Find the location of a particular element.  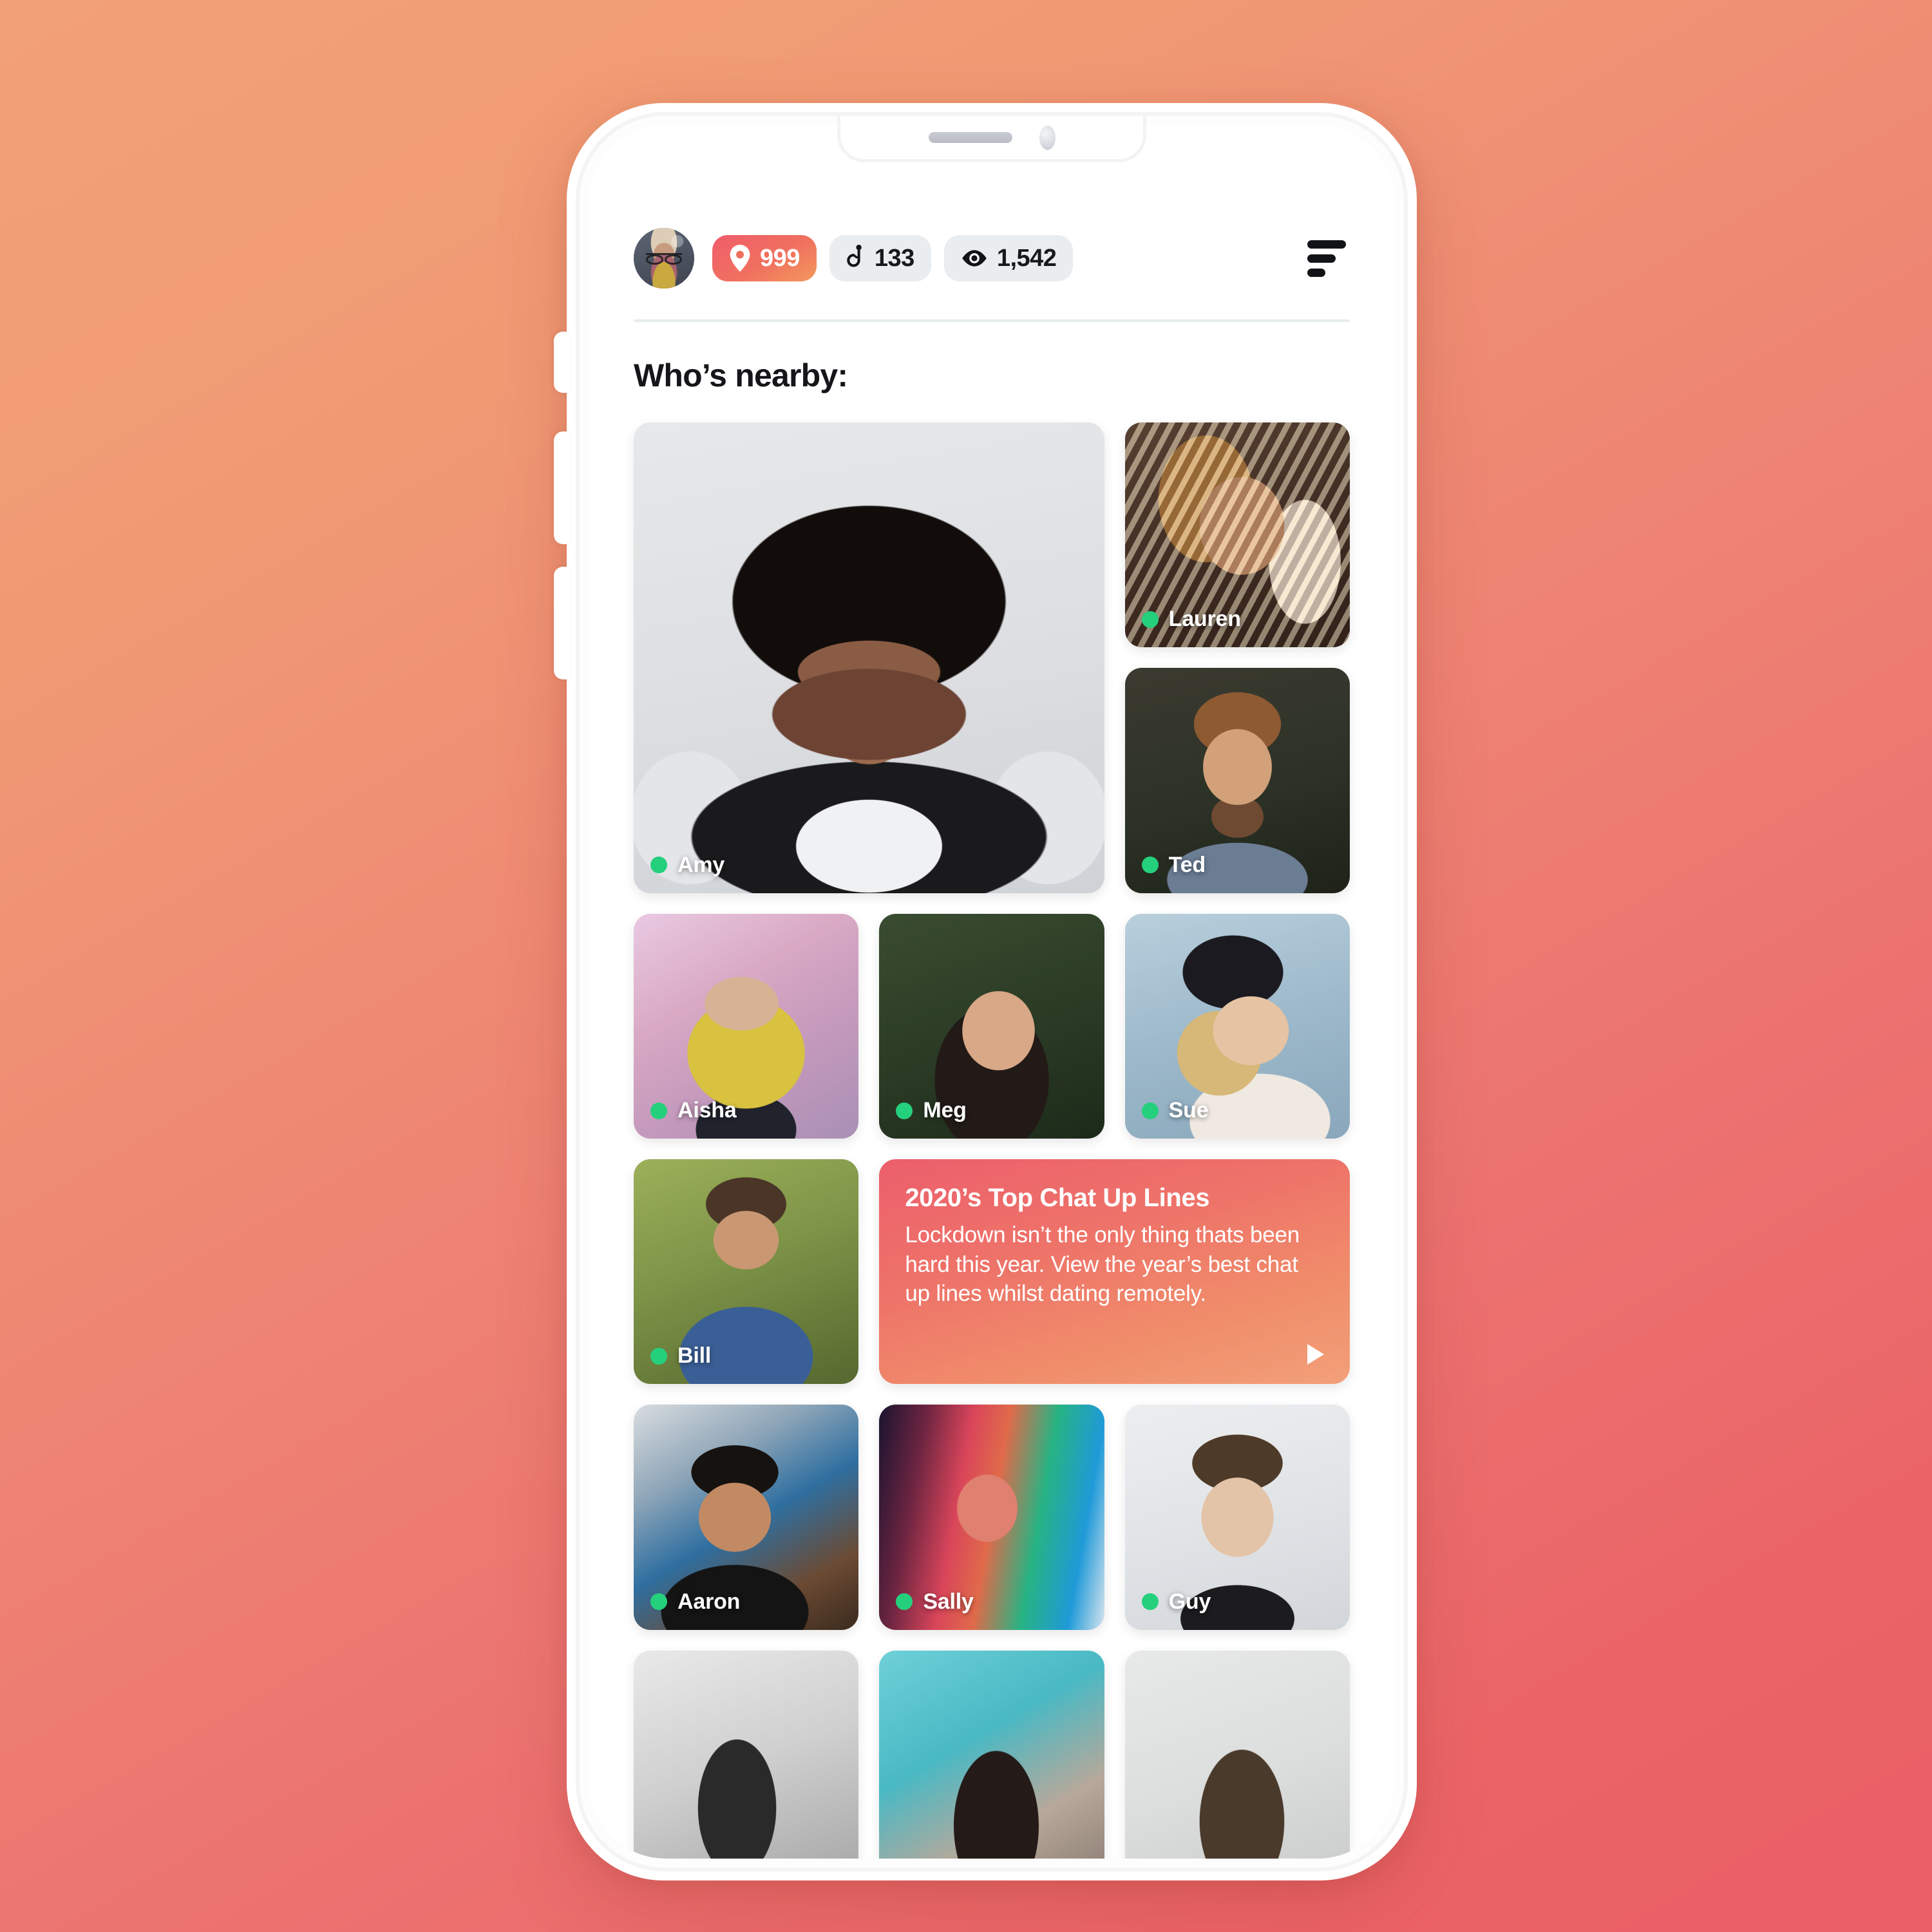

person-name-tag: Meg is located at coordinates (932, 1110).